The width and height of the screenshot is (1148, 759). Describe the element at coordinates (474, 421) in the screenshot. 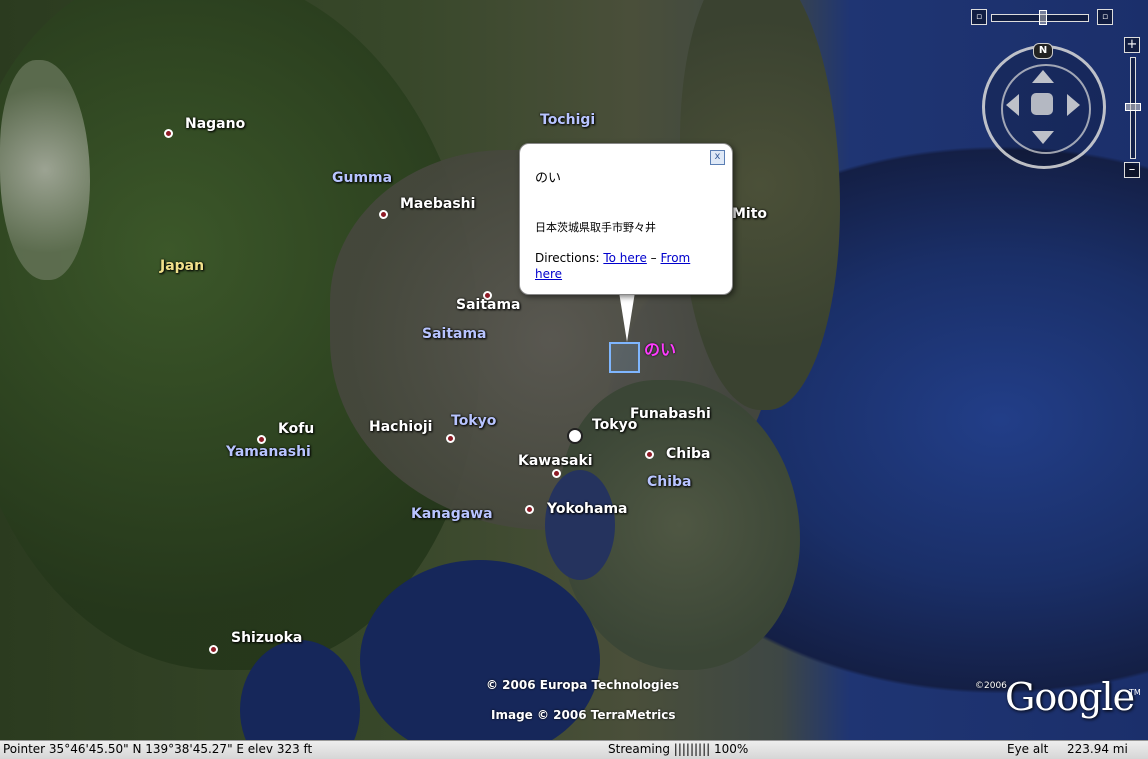

I see `pref-label-tokyo: Tokyo` at that location.